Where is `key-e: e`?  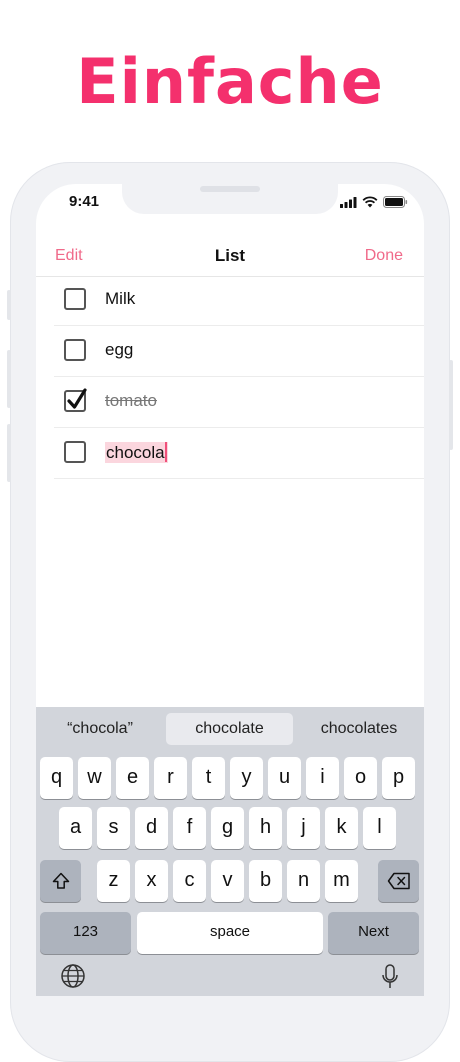 key-e: e is located at coordinates (132, 778).